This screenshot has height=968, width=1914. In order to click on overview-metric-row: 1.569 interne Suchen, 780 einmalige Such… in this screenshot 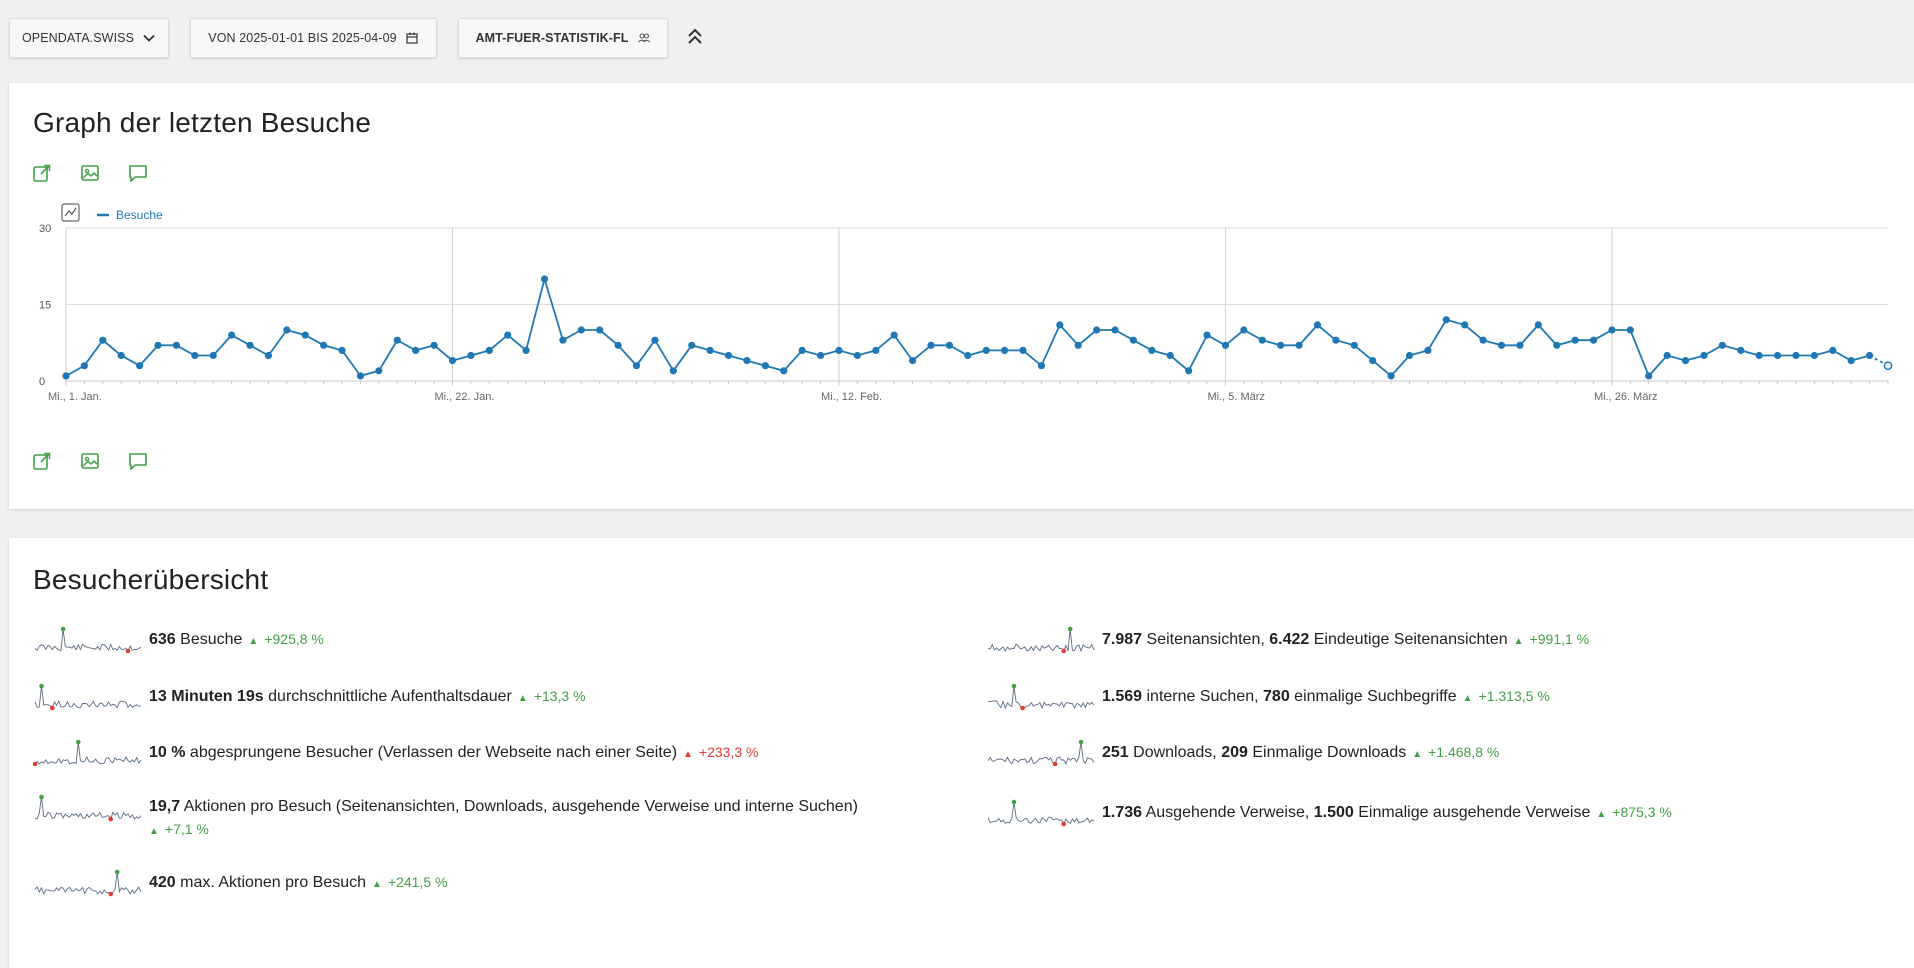, I will do `click(1268, 697)`.